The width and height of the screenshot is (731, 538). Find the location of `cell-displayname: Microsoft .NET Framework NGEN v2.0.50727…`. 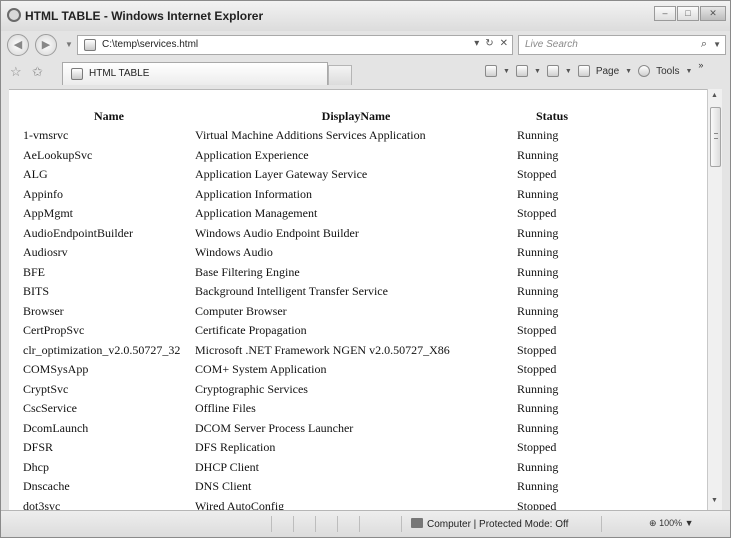

cell-displayname: Microsoft .NET Framework NGEN v2.0.50727… is located at coordinates (322, 349).